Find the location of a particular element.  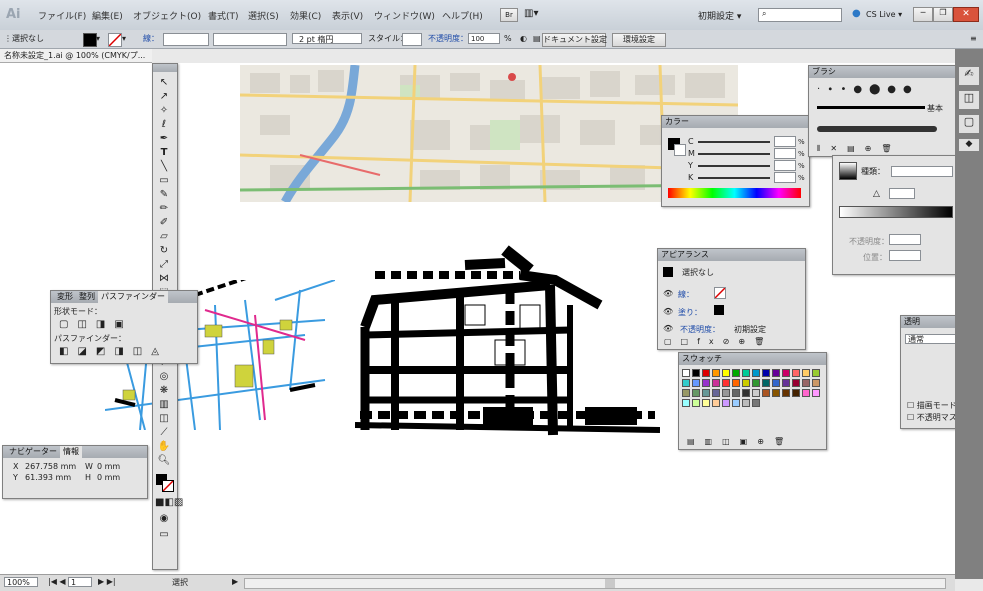

fill-swatch is located at coordinates (90, 40).